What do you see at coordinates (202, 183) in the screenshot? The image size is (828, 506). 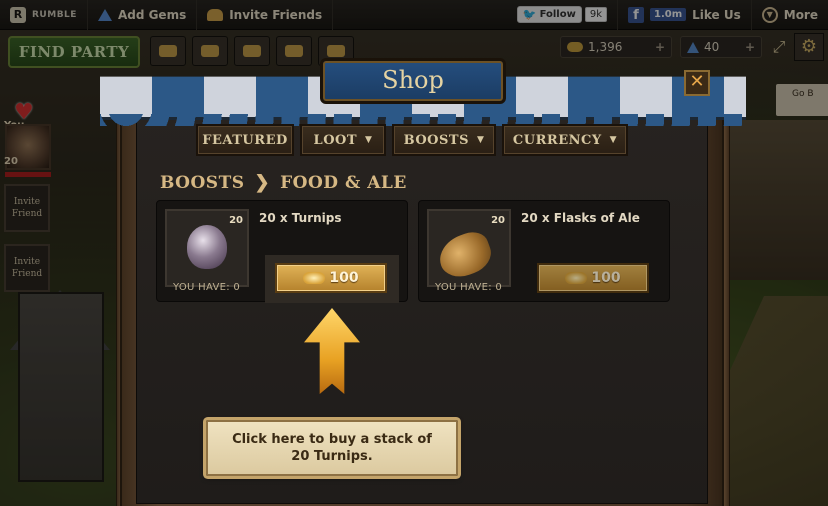 I see `breadcrumb-parent: BOOSTS` at bounding box center [202, 183].